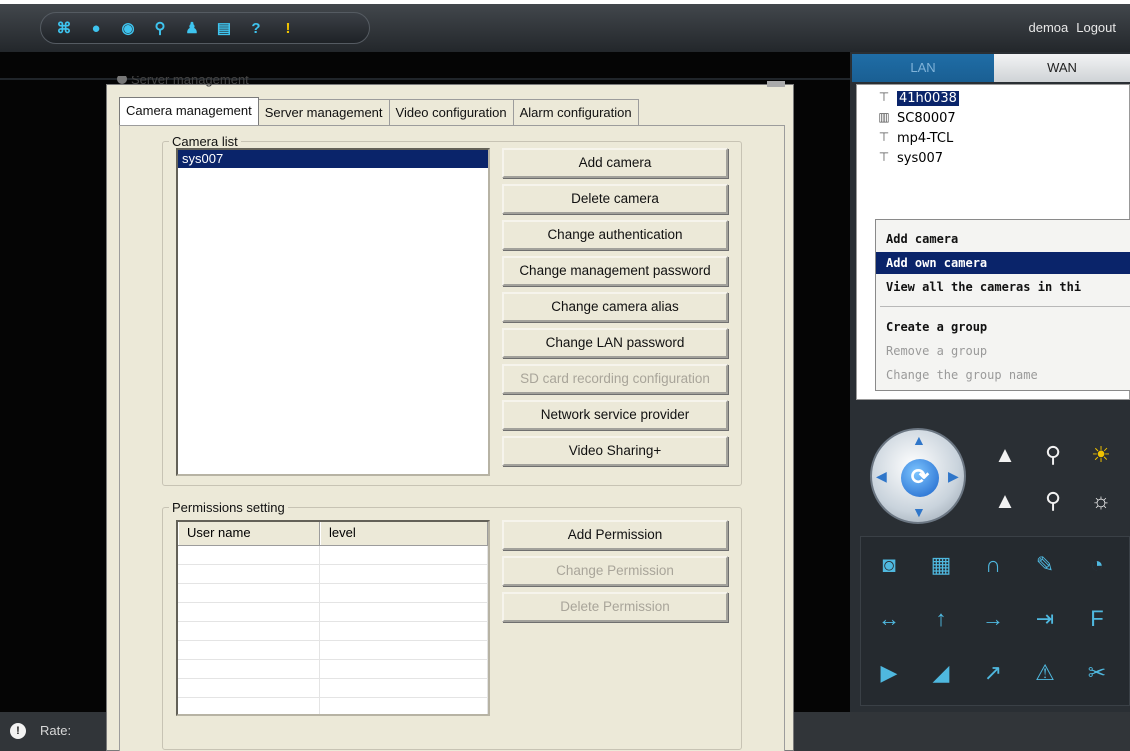 Image resolution: width=1130 pixels, height=751 pixels. I want to click on device-item: ⊤ sys007, so click(909, 158).